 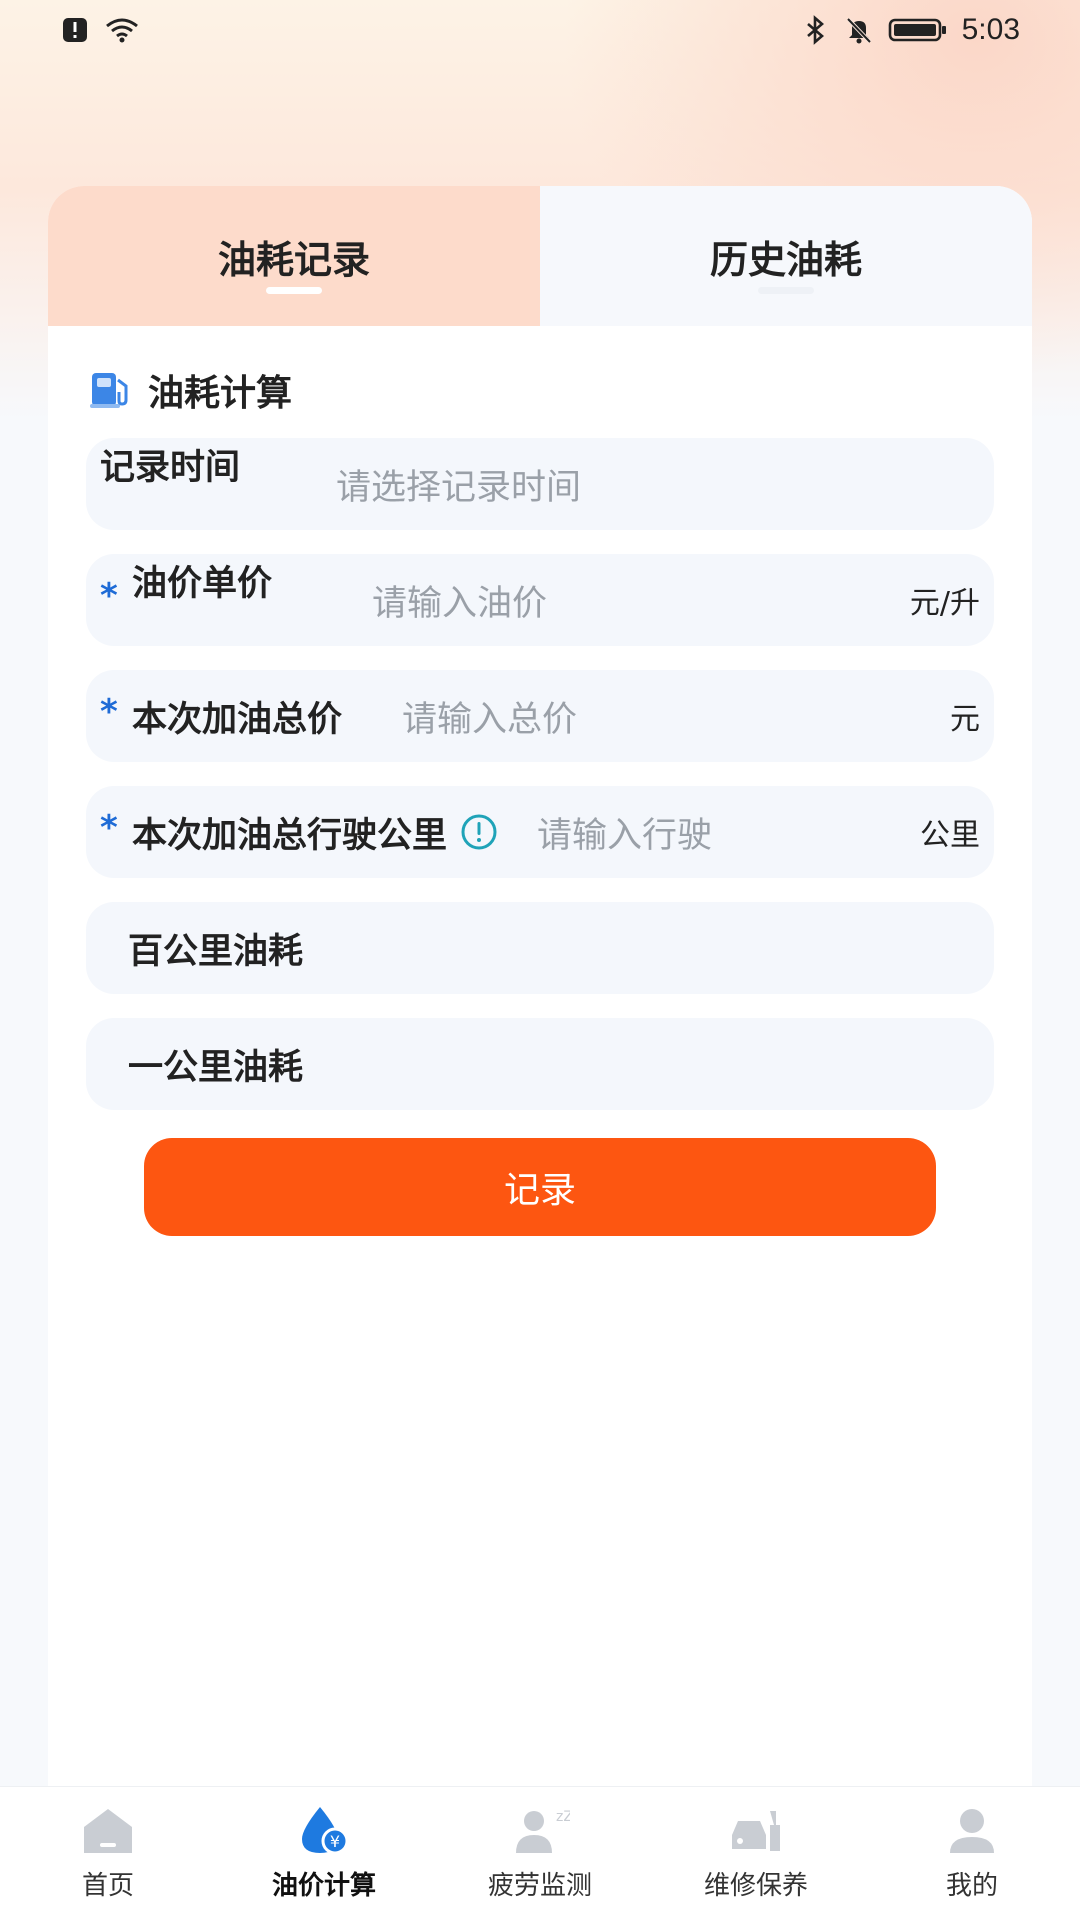 What do you see at coordinates (917, 30) in the screenshot?
I see `battery-icon` at bounding box center [917, 30].